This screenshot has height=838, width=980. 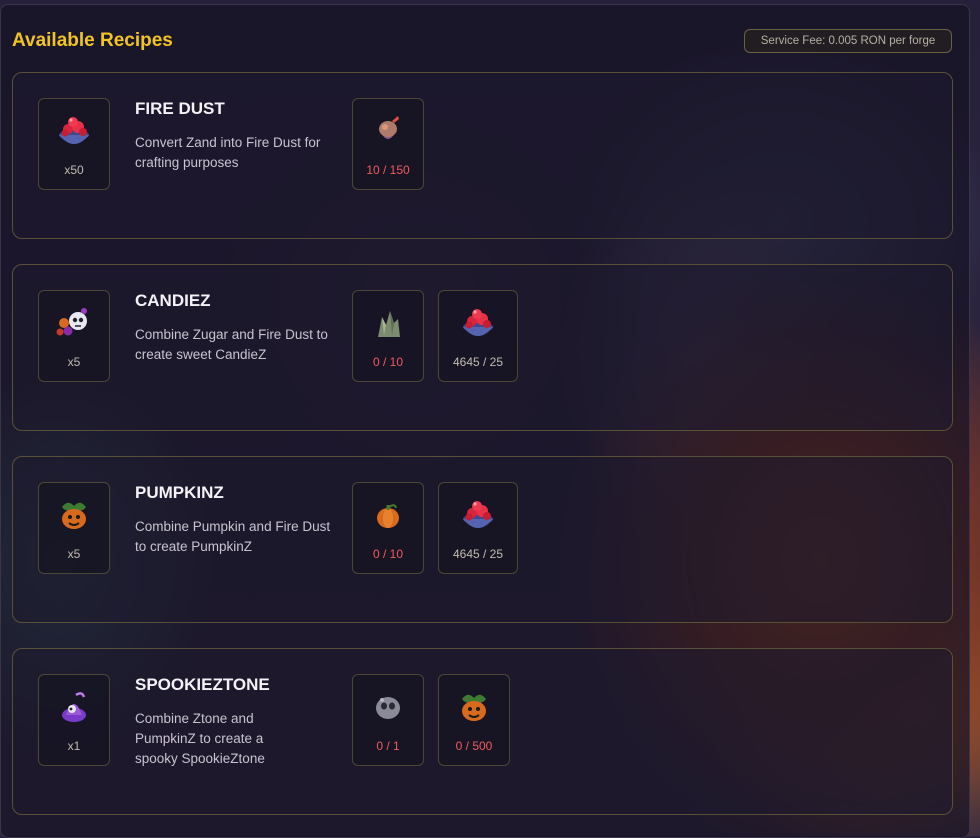 I want to click on candiez-icon, so click(x=74, y=323).